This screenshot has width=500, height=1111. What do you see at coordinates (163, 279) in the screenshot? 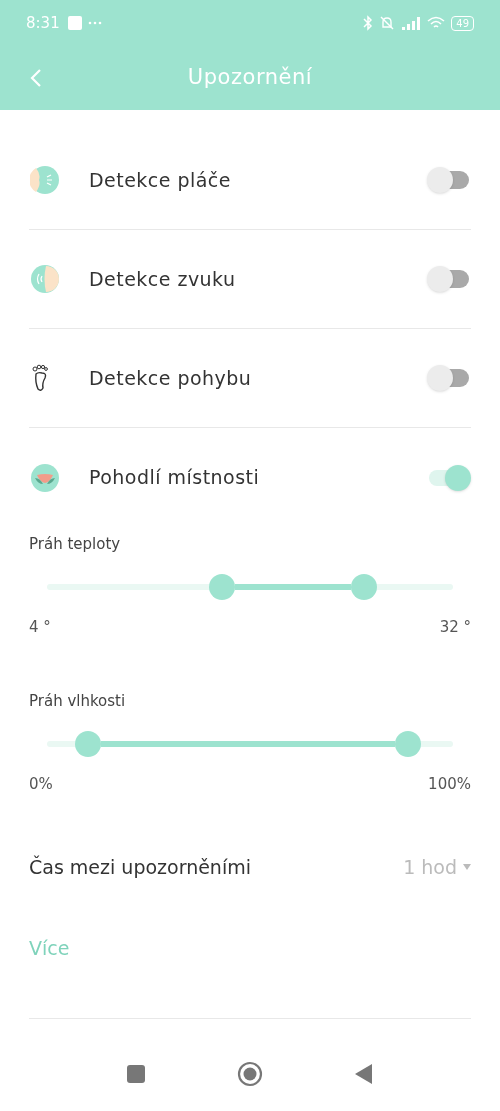
I see `alert-label: Detekce zvuku` at bounding box center [163, 279].